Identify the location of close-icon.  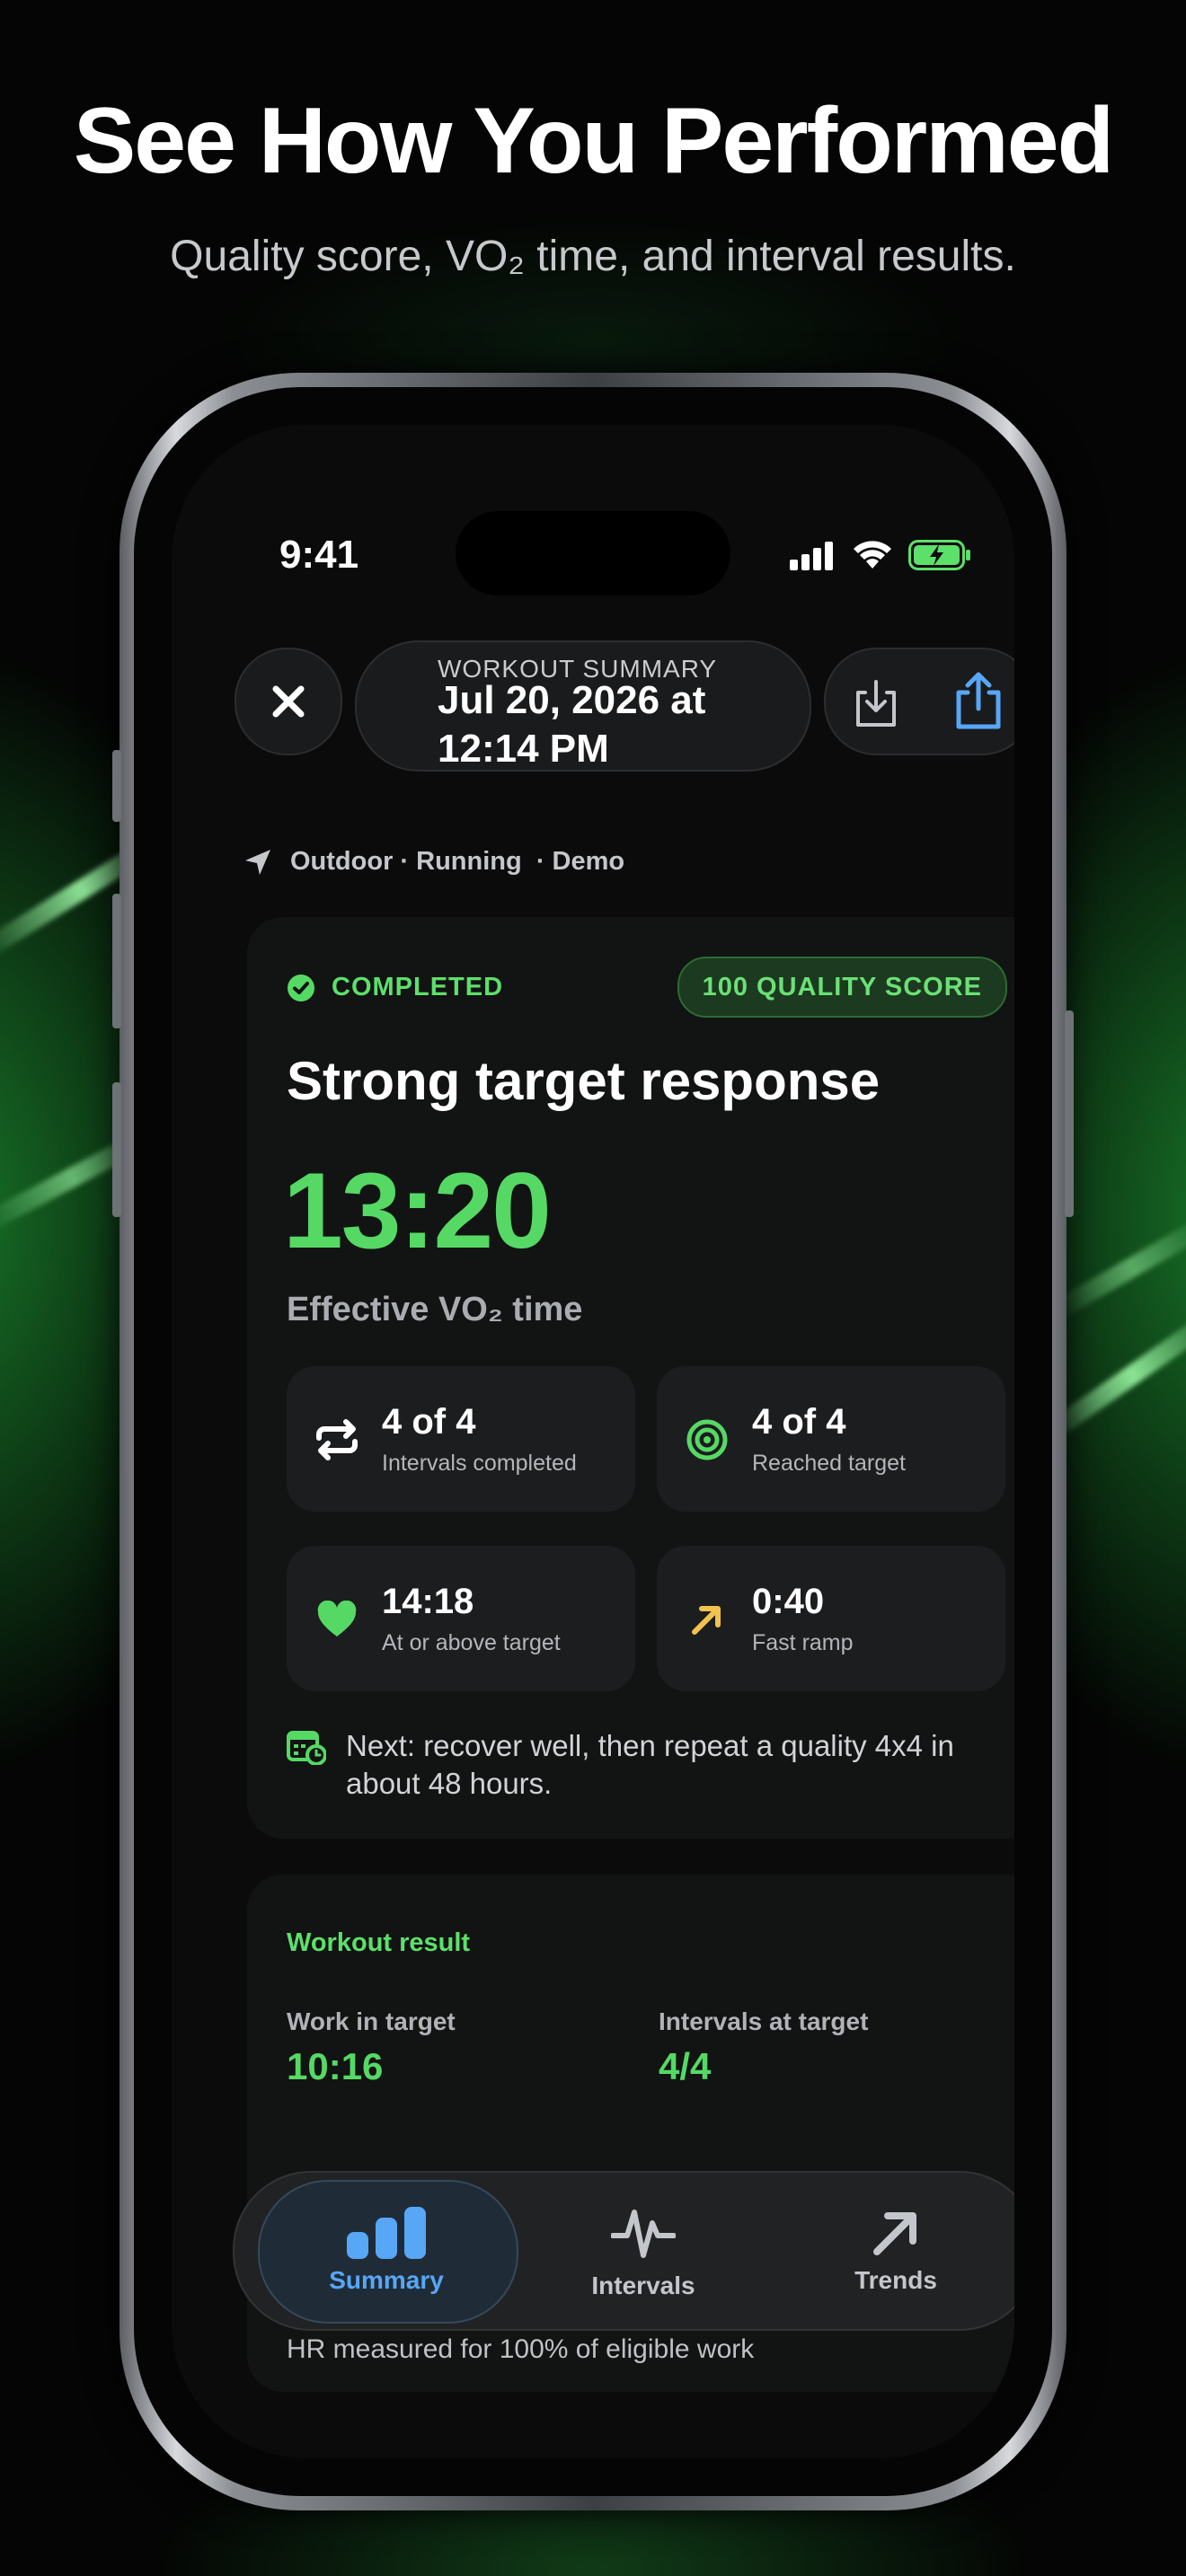
(288, 701).